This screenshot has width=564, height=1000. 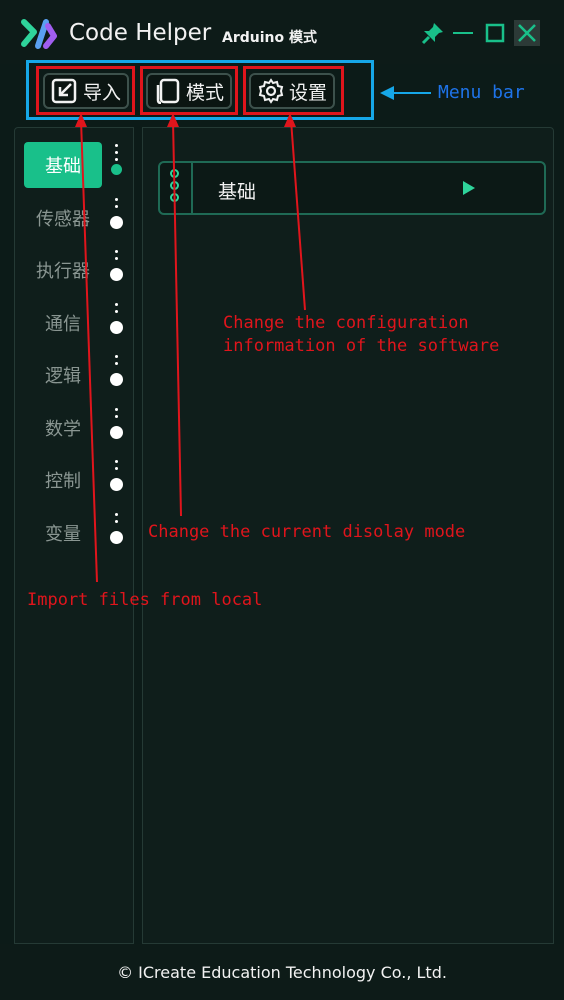 I want to click on title-bar: Code Helper Arduino 模式, so click(x=282, y=32).